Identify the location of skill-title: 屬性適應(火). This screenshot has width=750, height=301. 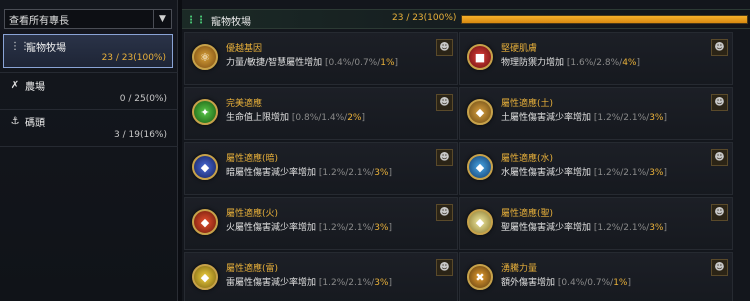
(252, 214).